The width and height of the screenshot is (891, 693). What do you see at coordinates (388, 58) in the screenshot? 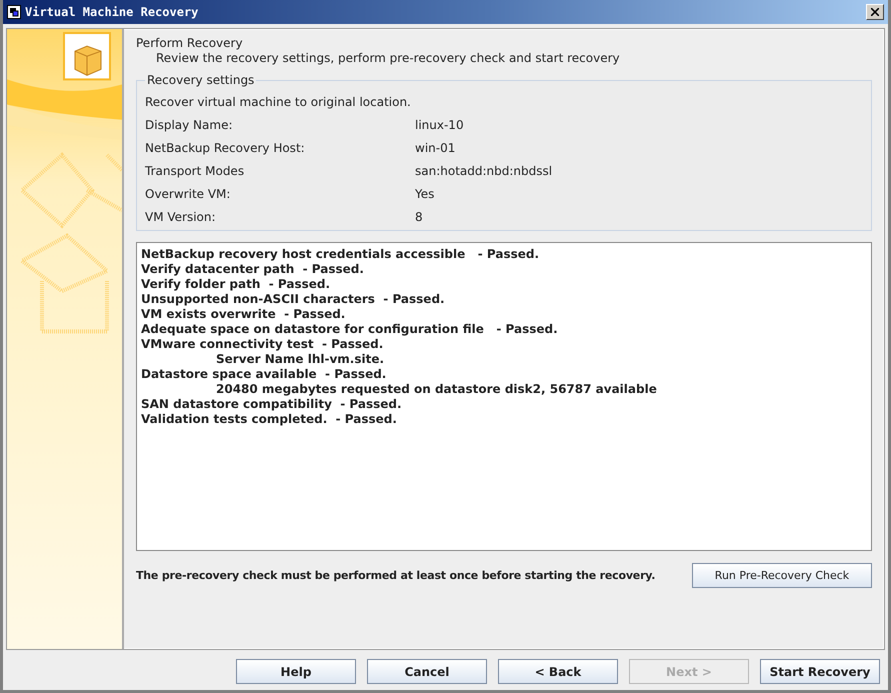
I see `page-subtitle: Review the recovery settings, perform pre-recovery check and start recovery` at bounding box center [388, 58].